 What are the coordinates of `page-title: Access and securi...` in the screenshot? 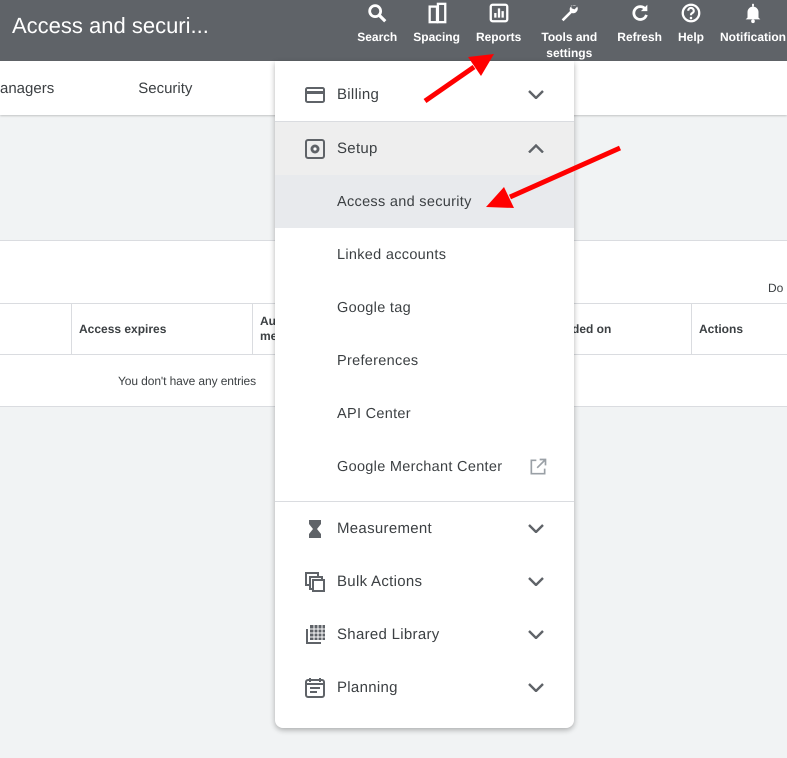 It's located at (111, 26).